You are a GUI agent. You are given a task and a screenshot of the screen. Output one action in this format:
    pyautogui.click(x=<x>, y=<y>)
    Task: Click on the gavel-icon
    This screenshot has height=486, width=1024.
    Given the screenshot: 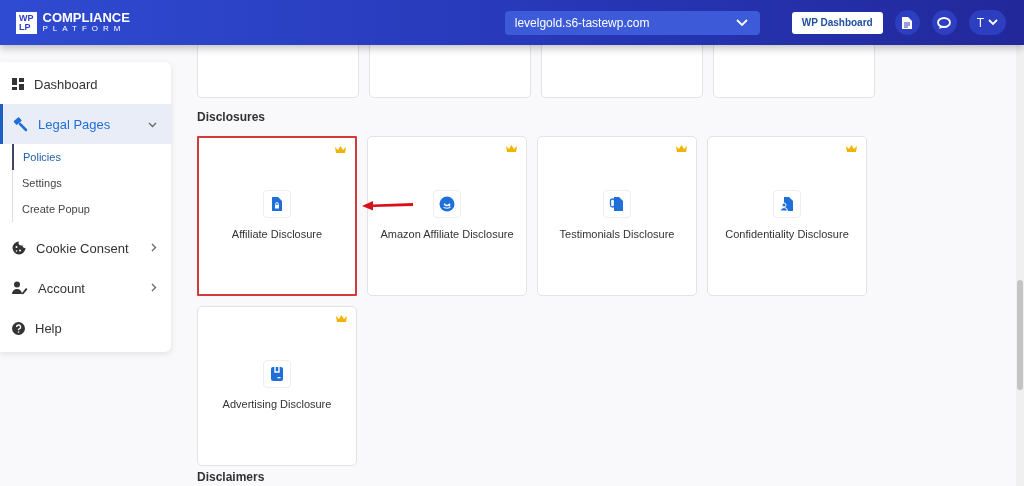 What is the action you would take?
    pyautogui.click(x=20, y=124)
    